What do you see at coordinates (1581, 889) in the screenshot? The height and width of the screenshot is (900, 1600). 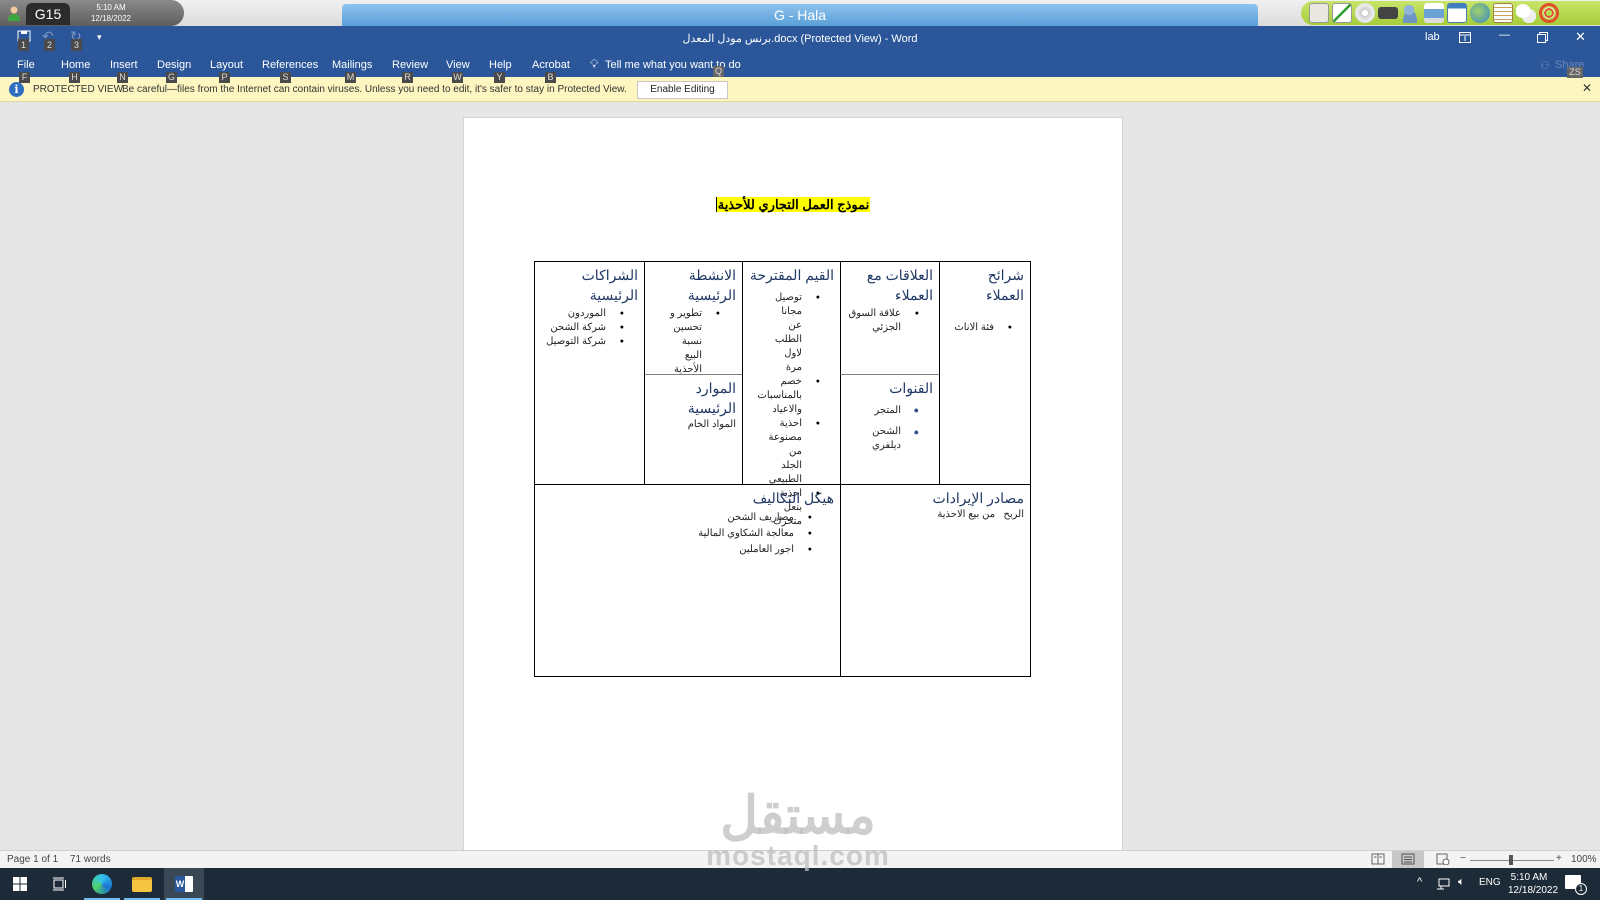 I see `notification-badge: 1` at bounding box center [1581, 889].